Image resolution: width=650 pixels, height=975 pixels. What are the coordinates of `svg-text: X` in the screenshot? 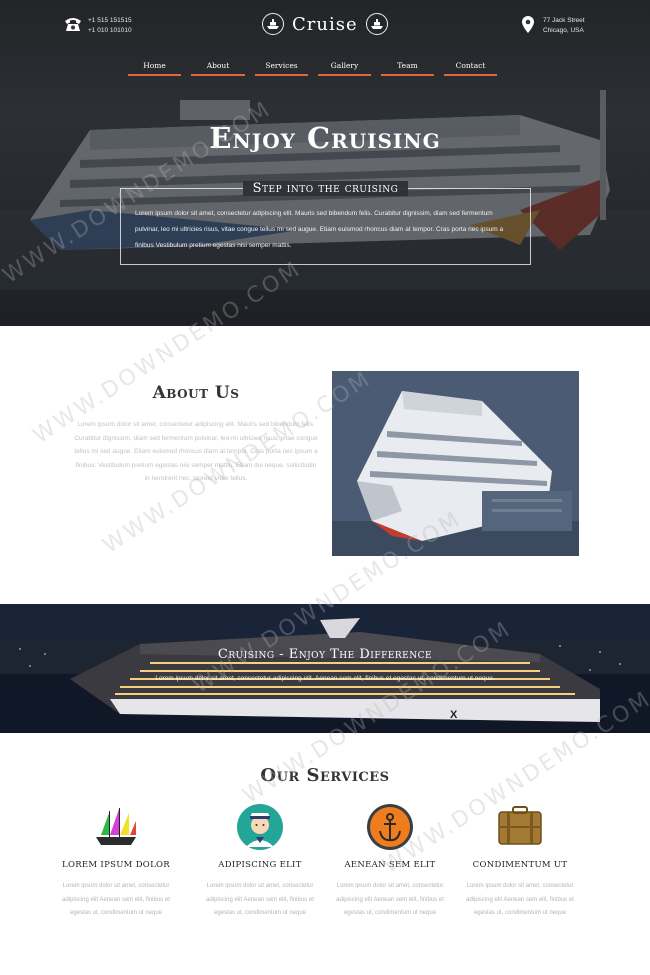 It's located at (454, 715).